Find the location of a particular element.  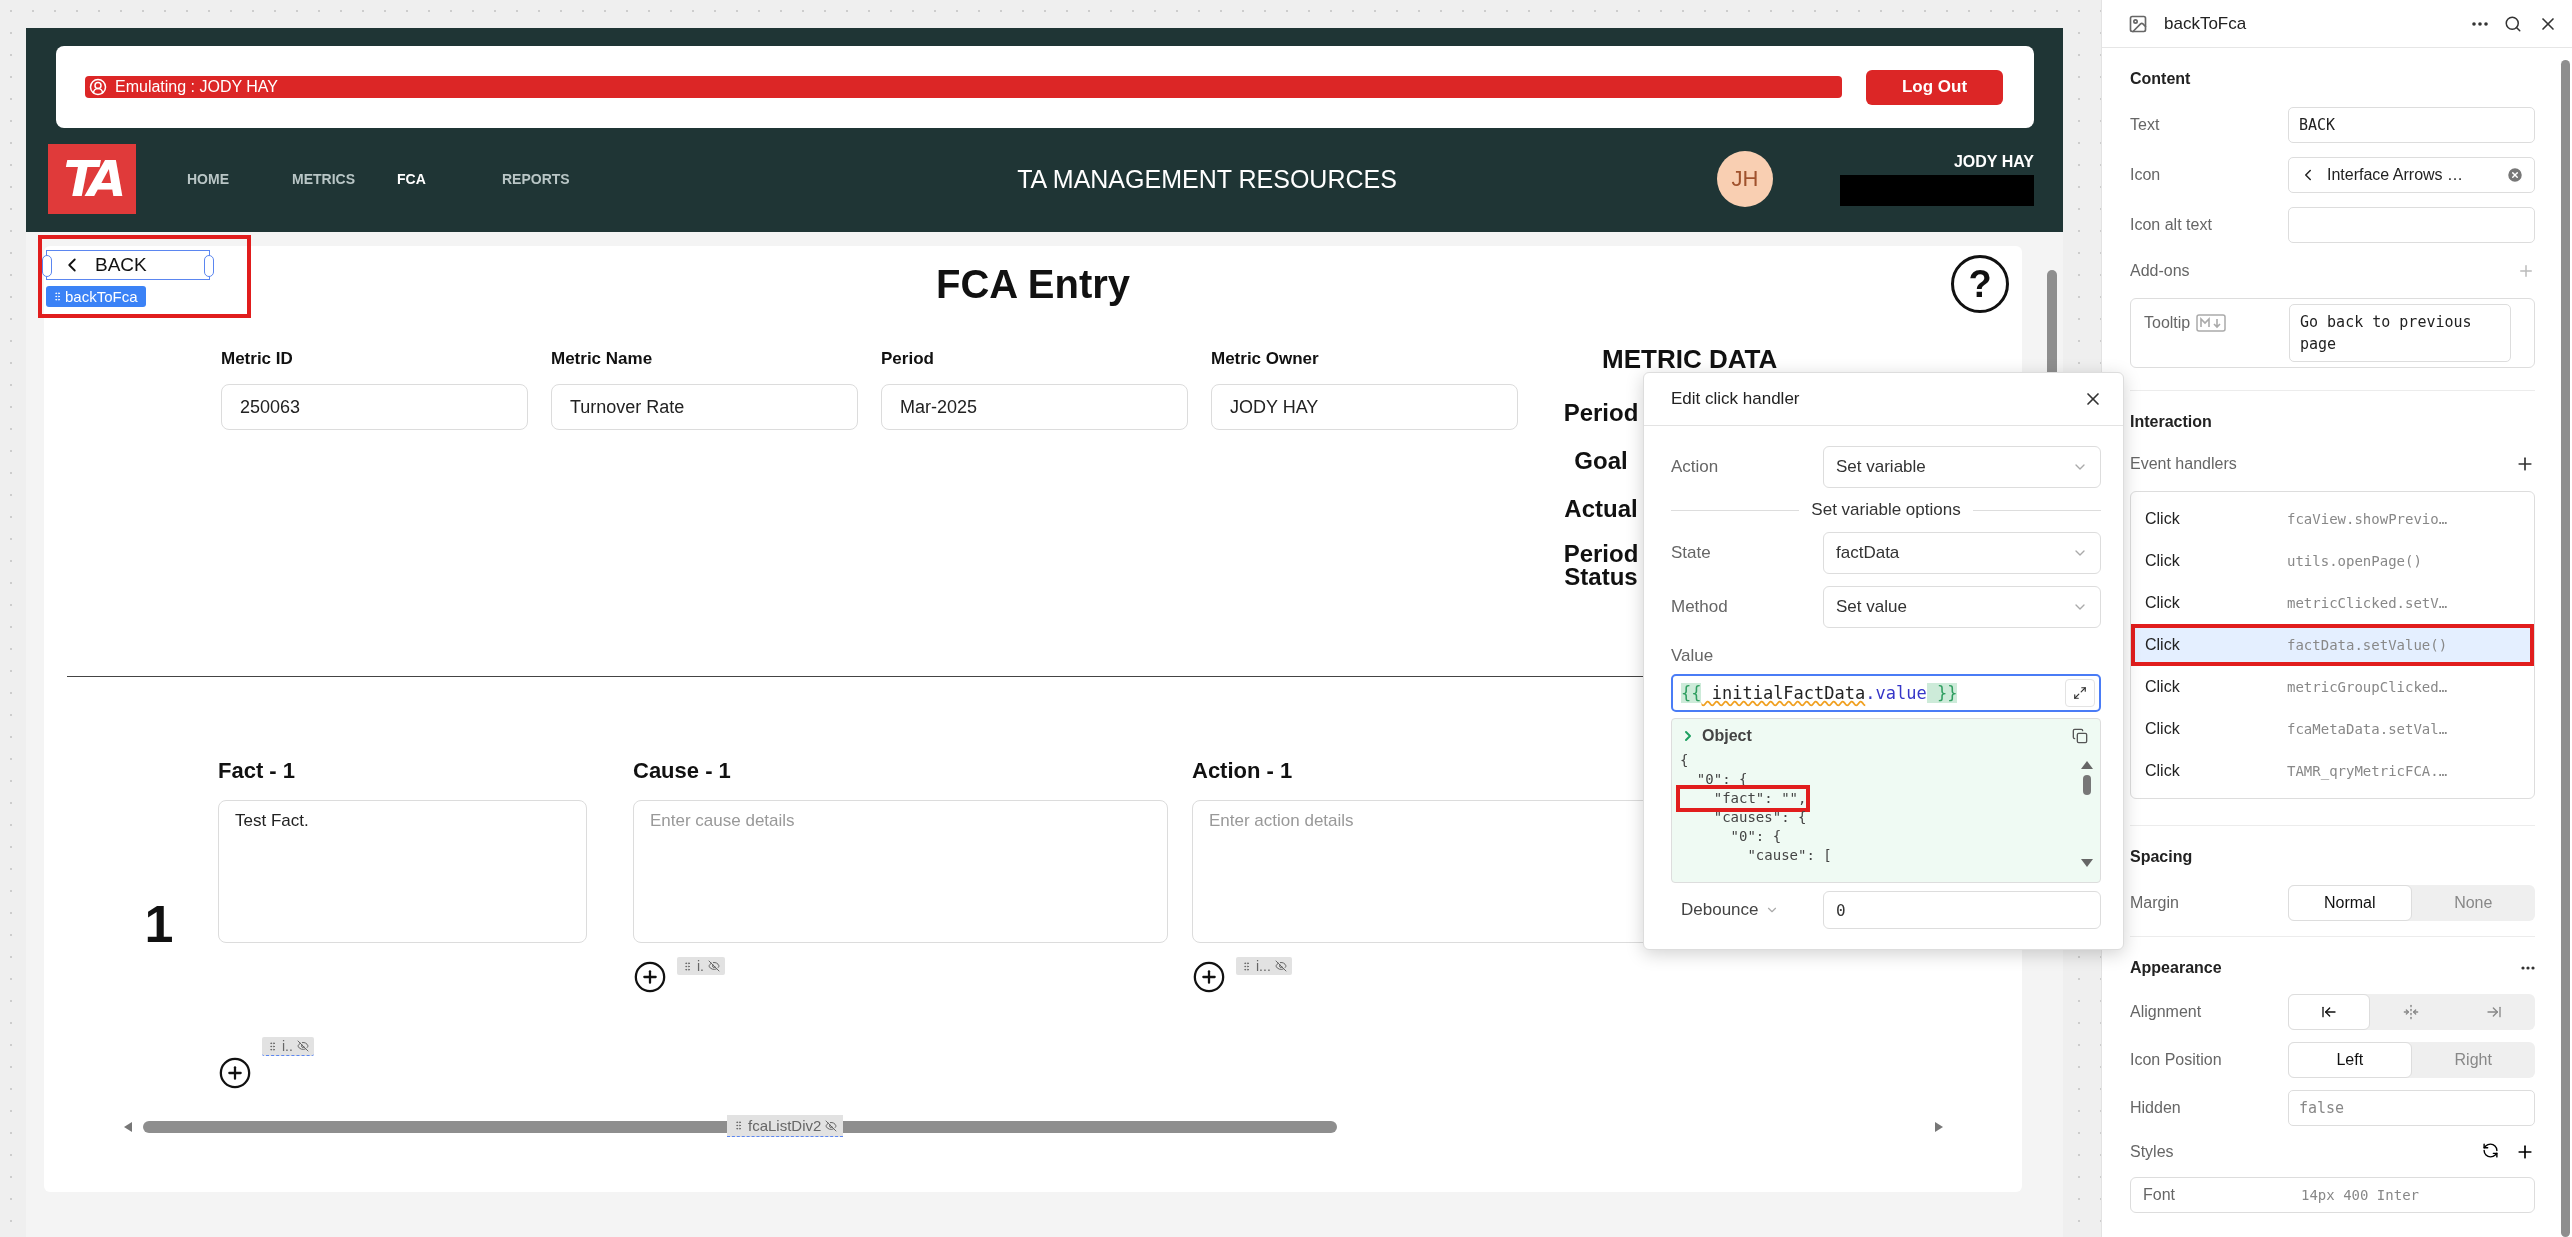

align-left-icon is located at coordinates (2329, 1012).